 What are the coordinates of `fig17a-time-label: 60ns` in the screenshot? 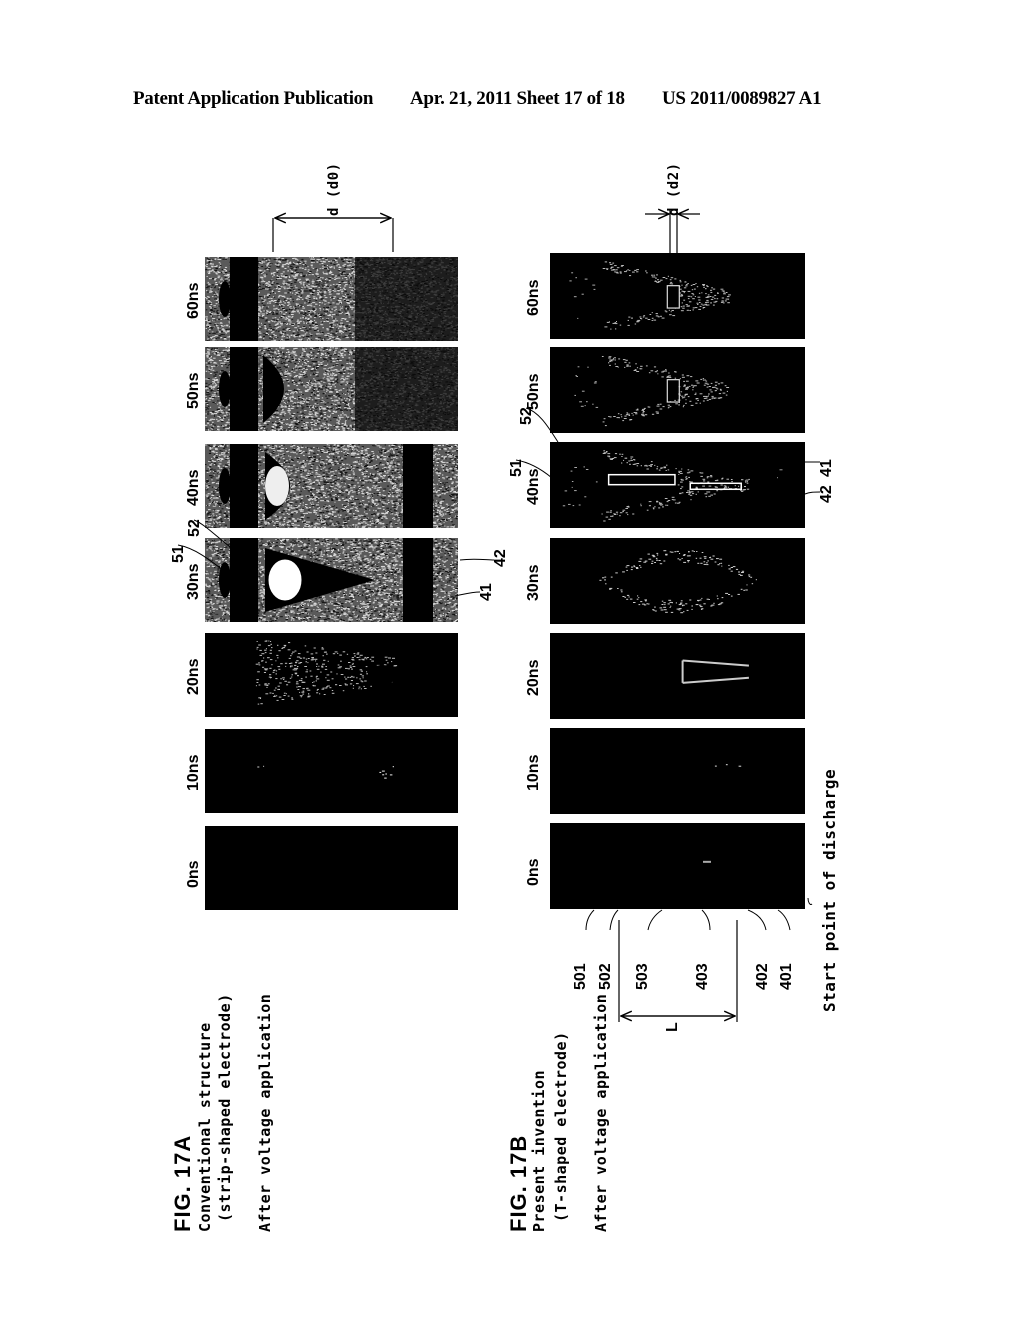 It's located at (193, 300).